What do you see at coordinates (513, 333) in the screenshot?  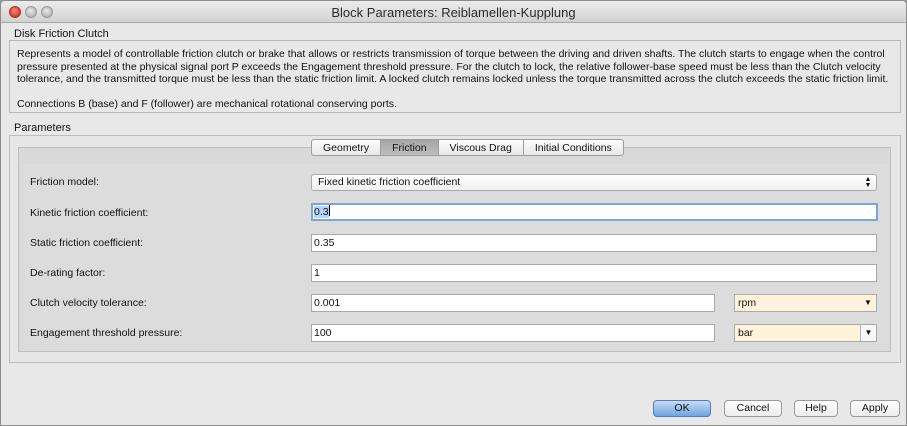 I see `engagement-pressure-input: 100` at bounding box center [513, 333].